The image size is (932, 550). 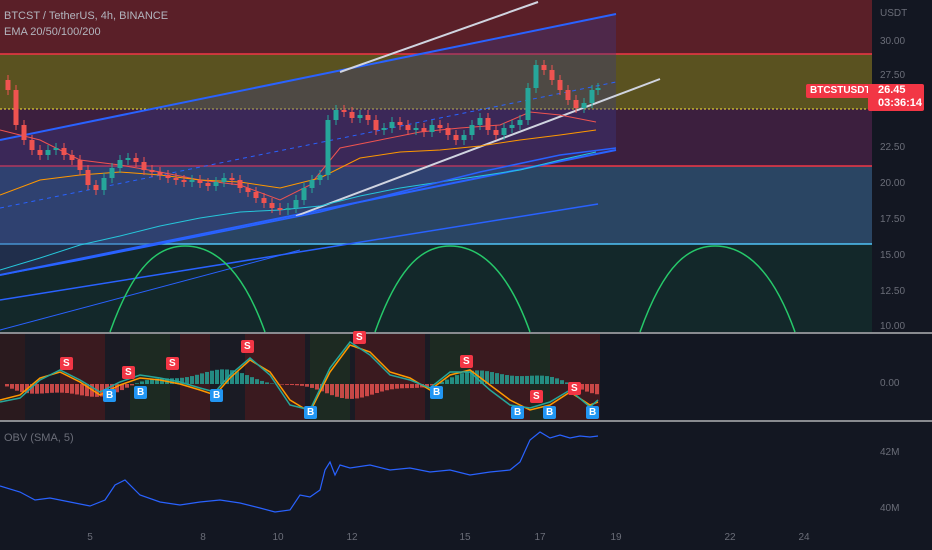 What do you see at coordinates (86, 16) in the screenshot?
I see `chart-title: BTCST / TetherUS, 4h, BINANCE` at bounding box center [86, 16].